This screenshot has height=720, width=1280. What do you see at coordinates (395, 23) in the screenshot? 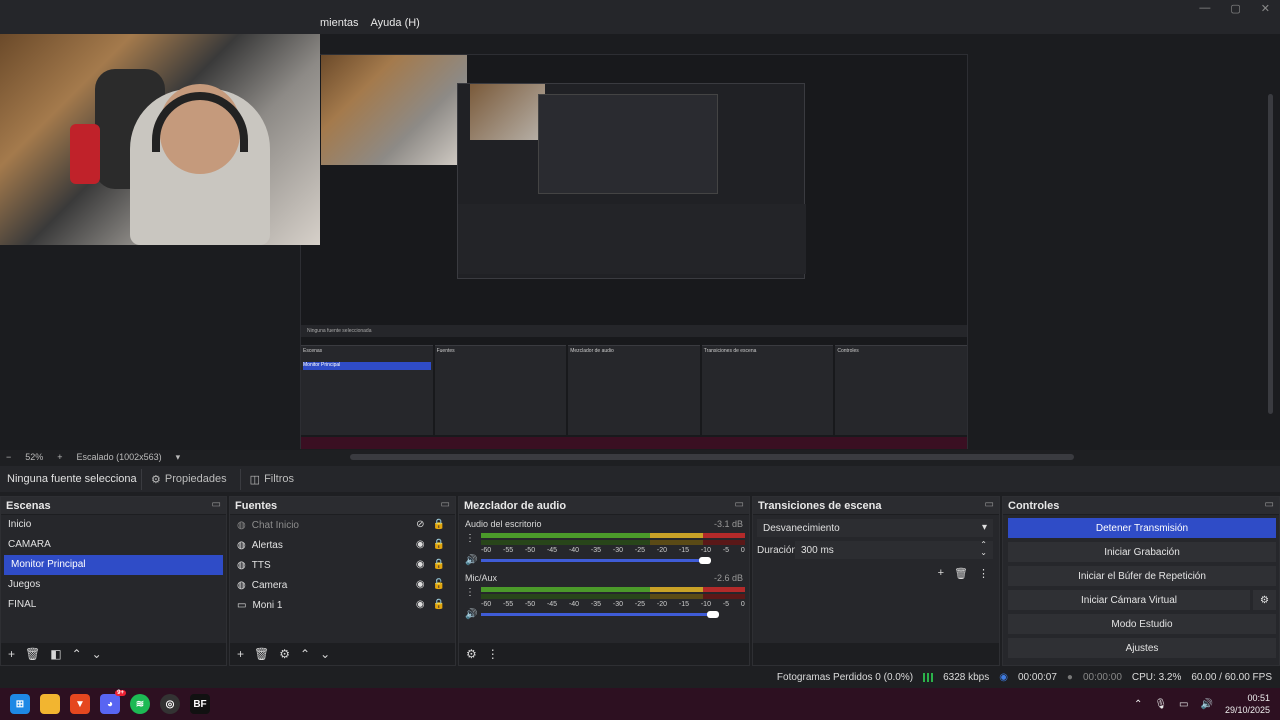
I see `menu-help: Ayuda (H)` at bounding box center [395, 23].